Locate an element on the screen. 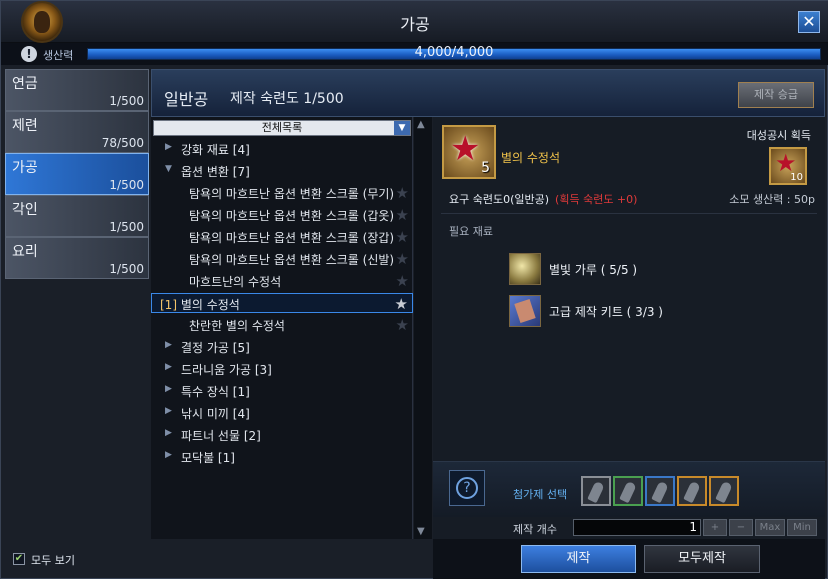  promote-button: 제작 승급 is located at coordinates (776, 95).